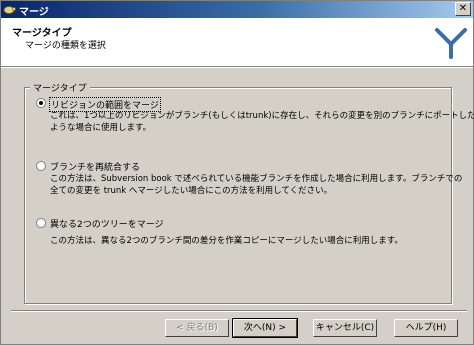 The height and width of the screenshot is (345, 474). Describe the element at coordinates (237, 42) in the screenshot. I see `wizard-header: マージタイプ マージの種類を選択` at that location.